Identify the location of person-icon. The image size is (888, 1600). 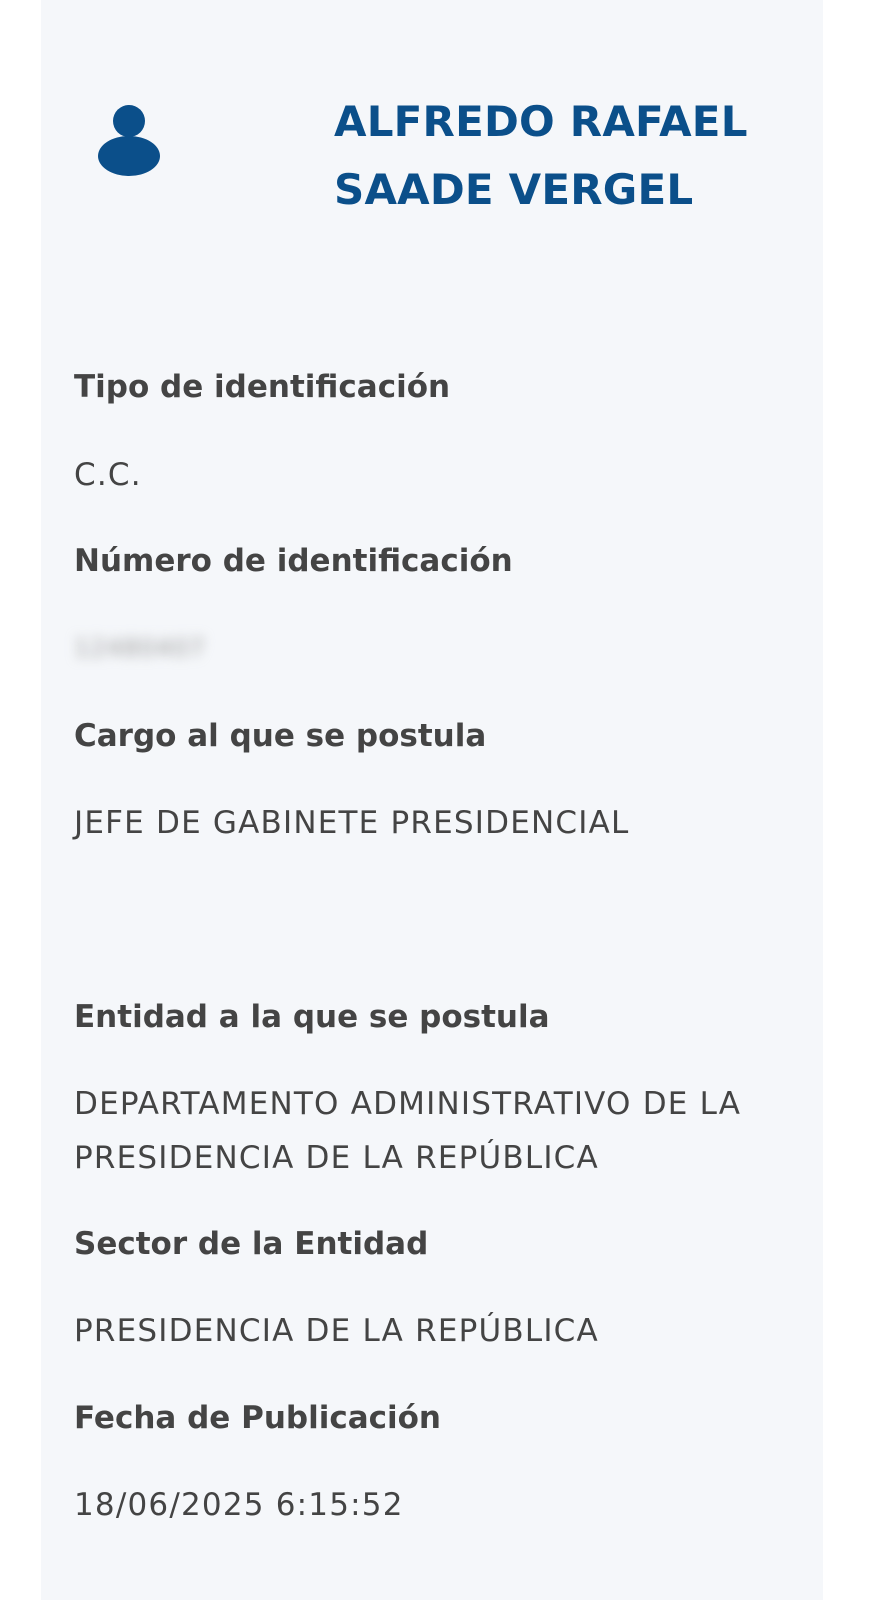
(129, 140).